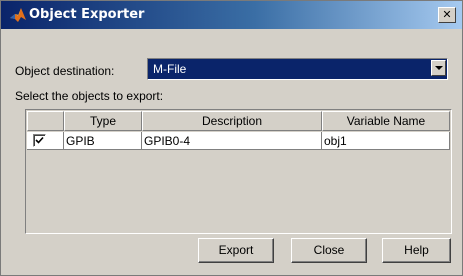 The height and width of the screenshot is (276, 463). Describe the element at coordinates (236, 250) in the screenshot. I see `export-button: Export` at that location.